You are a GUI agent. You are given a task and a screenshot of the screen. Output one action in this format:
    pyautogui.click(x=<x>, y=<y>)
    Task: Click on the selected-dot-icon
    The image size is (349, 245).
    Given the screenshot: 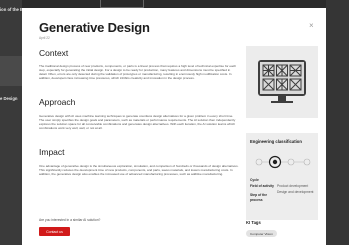 What is the action you would take?
    pyautogui.click(x=275, y=162)
    